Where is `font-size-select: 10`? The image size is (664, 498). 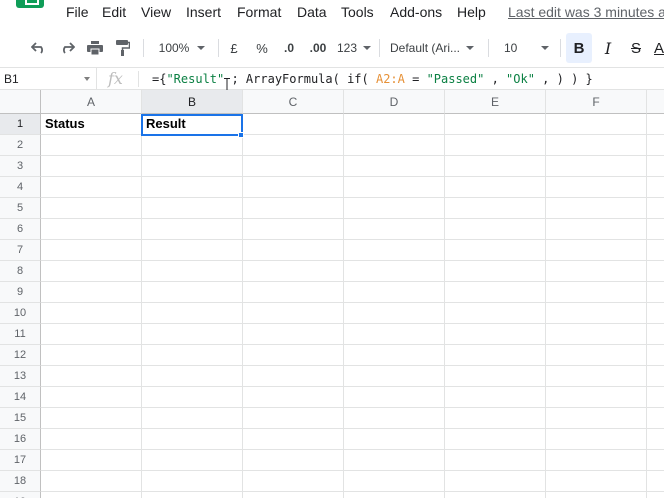
font-size-select: 10 is located at coordinates (527, 48).